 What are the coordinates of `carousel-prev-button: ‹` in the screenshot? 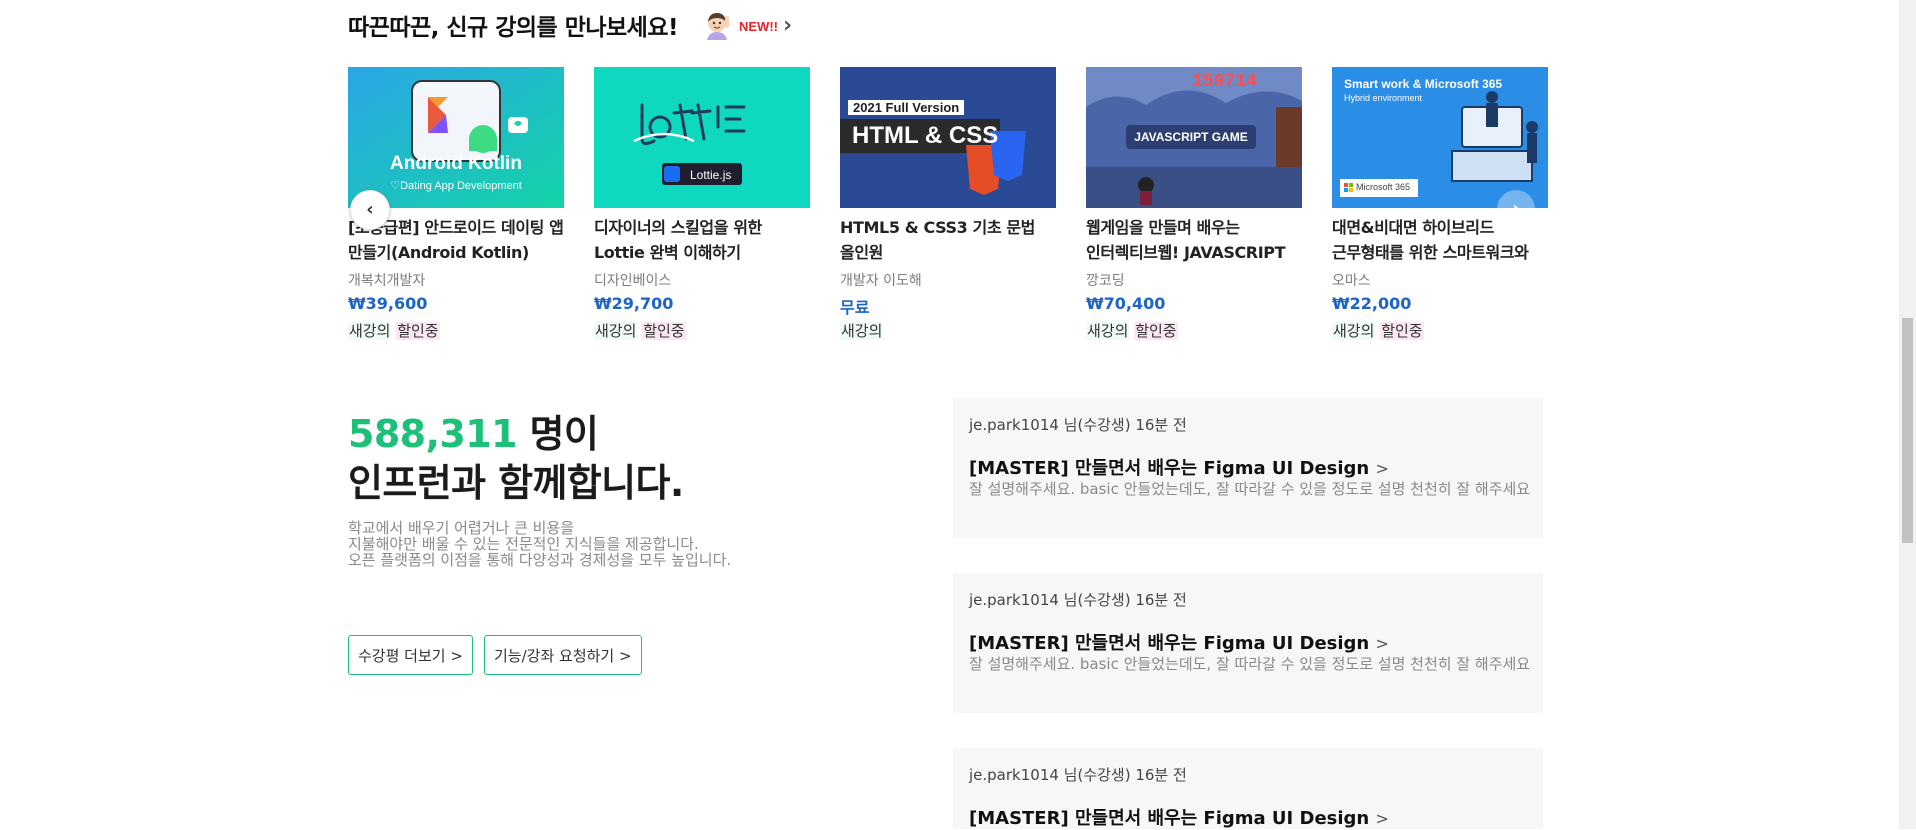 It's located at (370, 210).